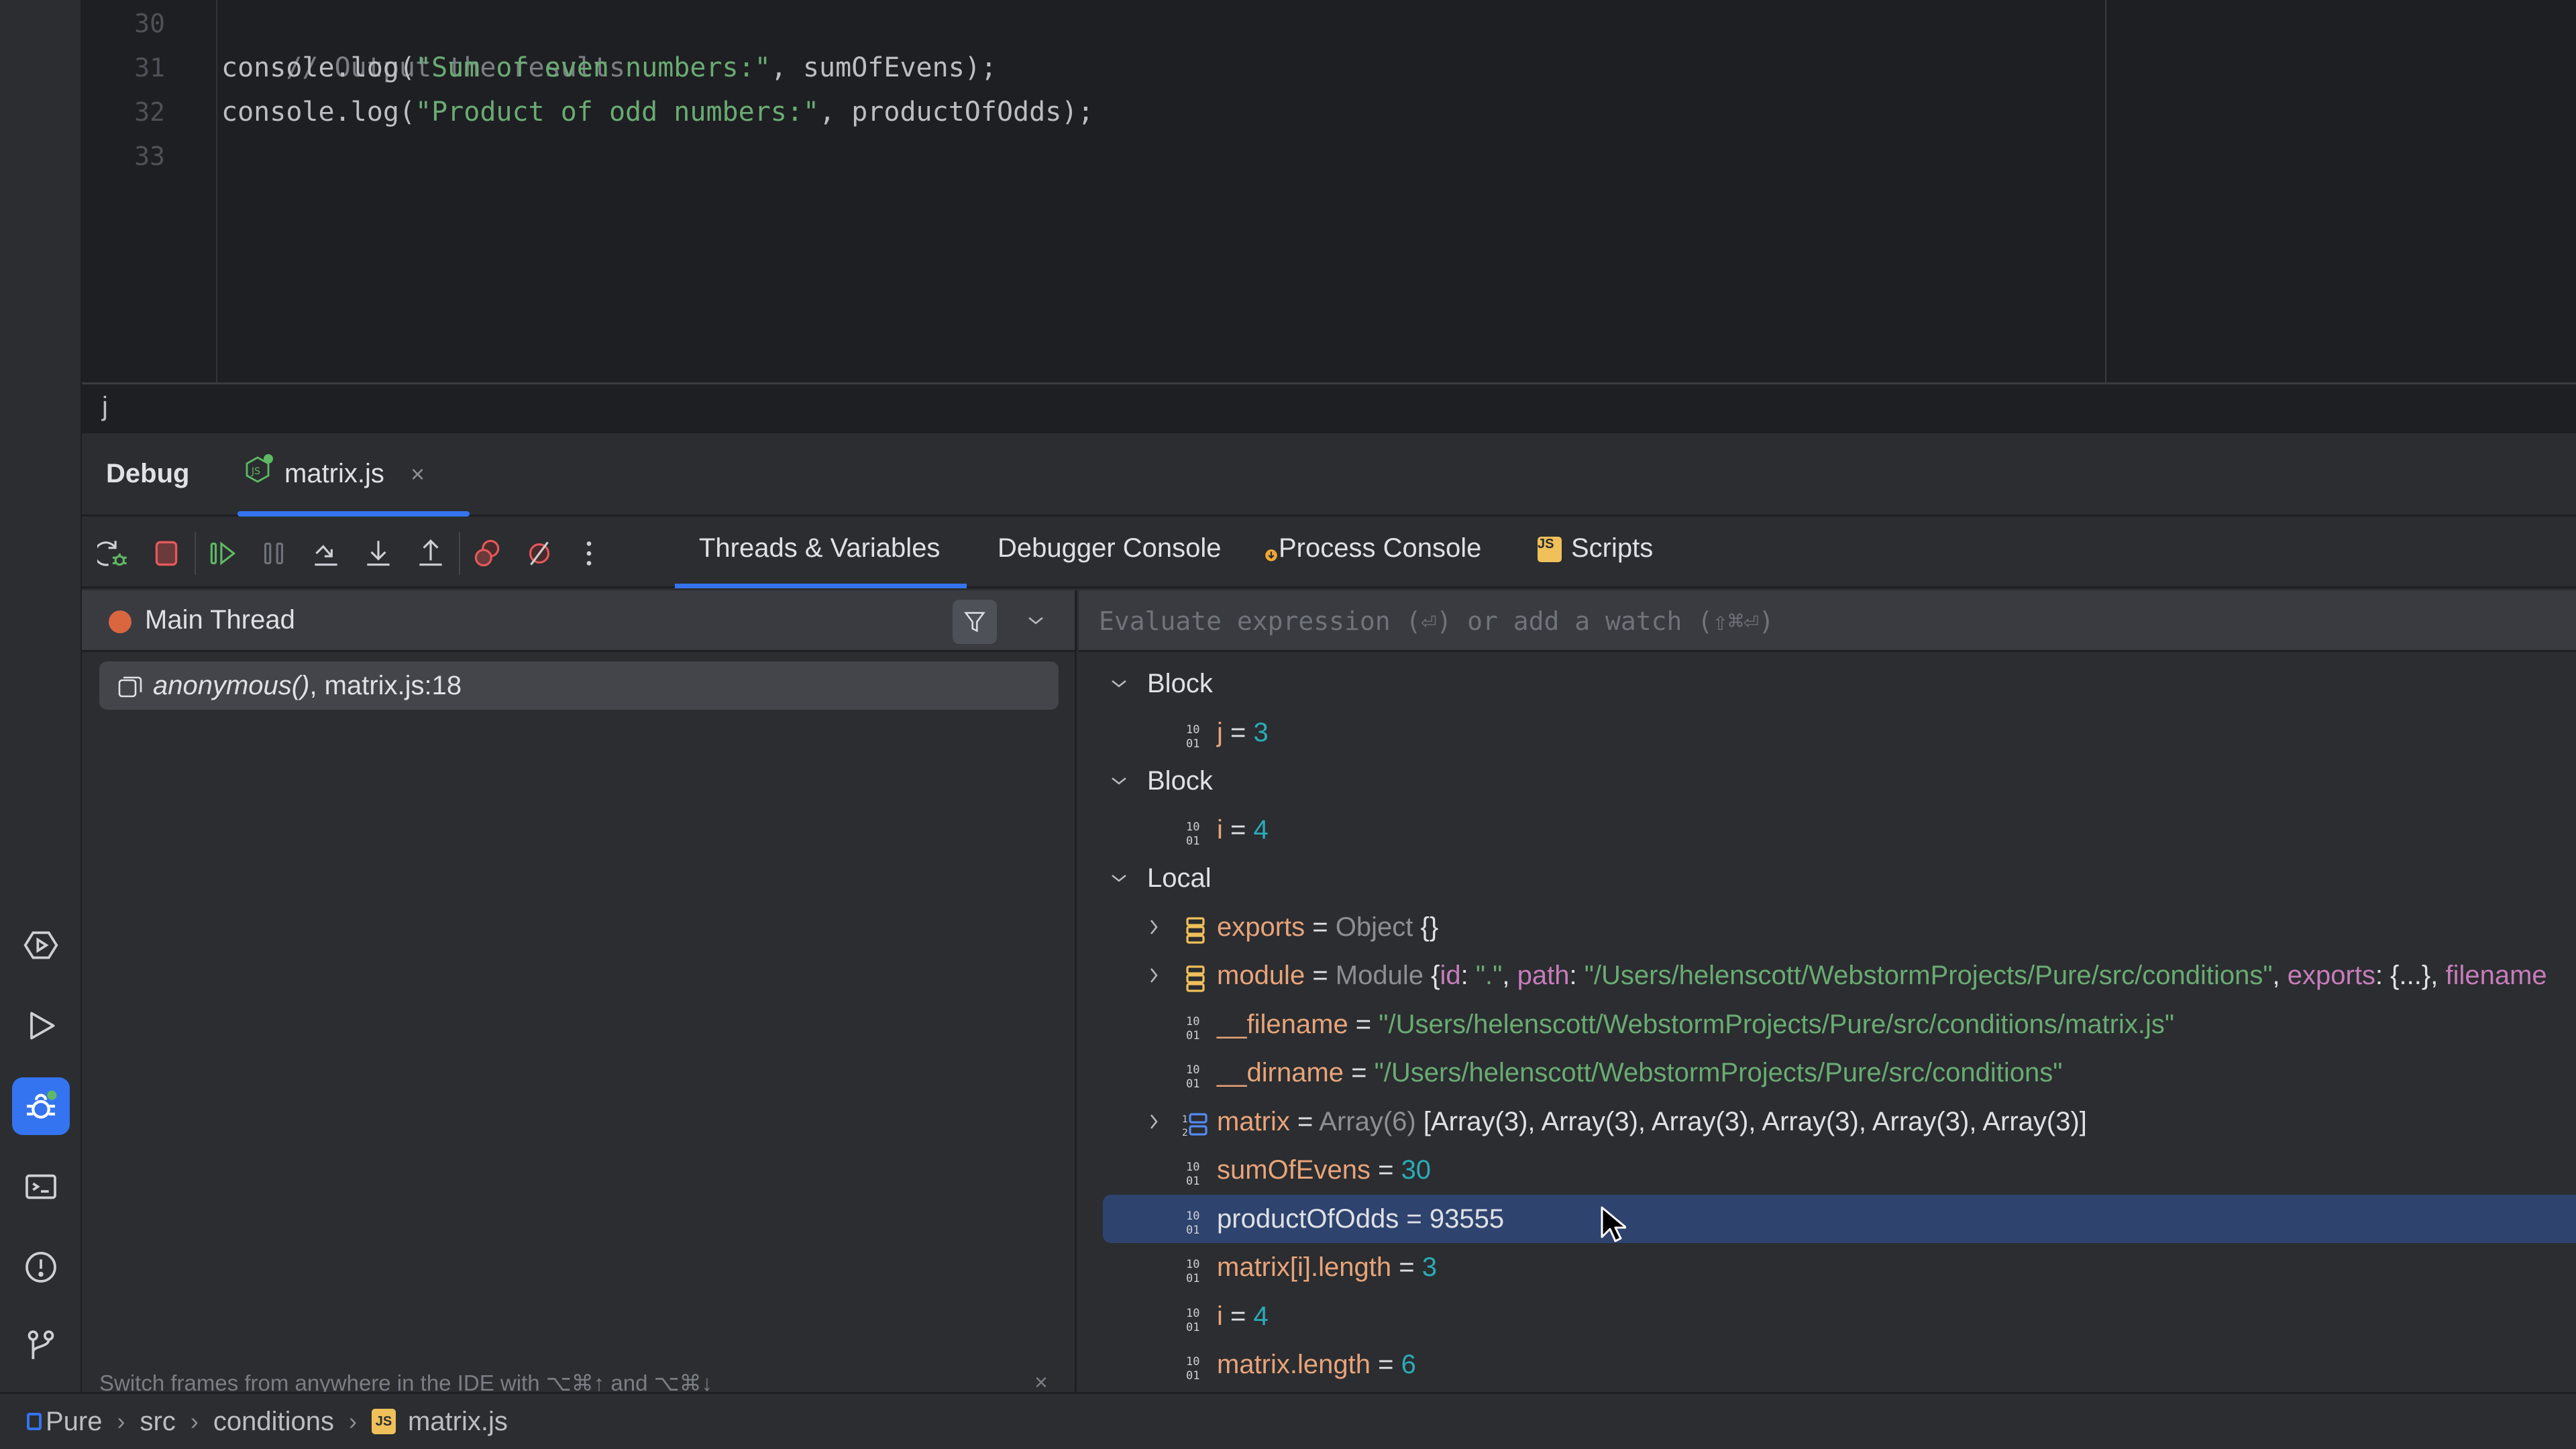  What do you see at coordinates (1372, 560) in the screenshot?
I see `tab-process-console: Process Console` at bounding box center [1372, 560].